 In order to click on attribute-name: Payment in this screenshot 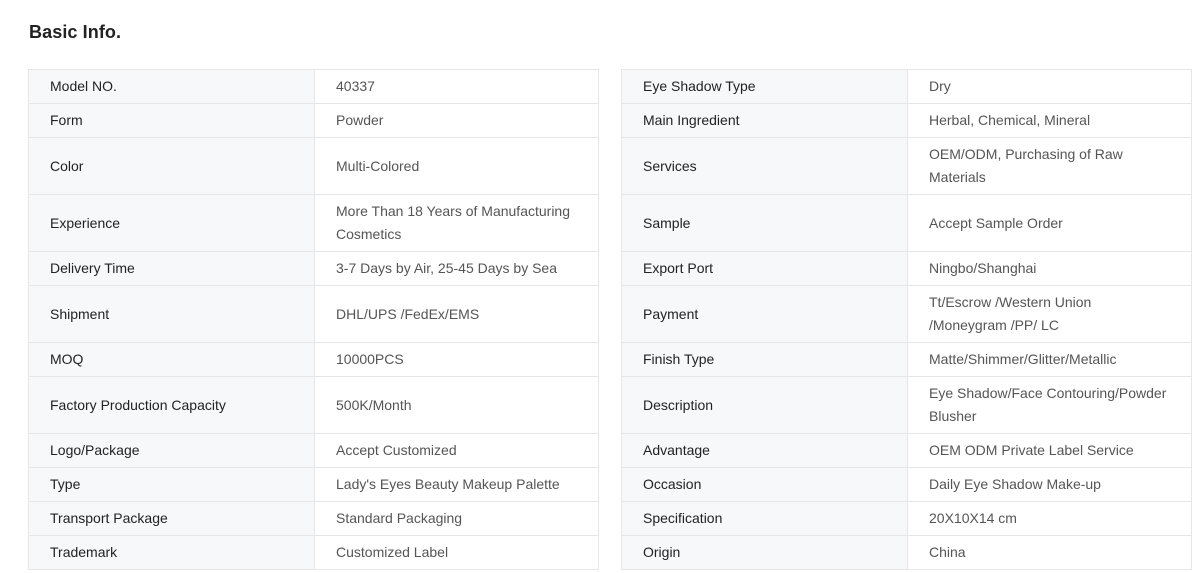, I will do `click(764, 314)`.